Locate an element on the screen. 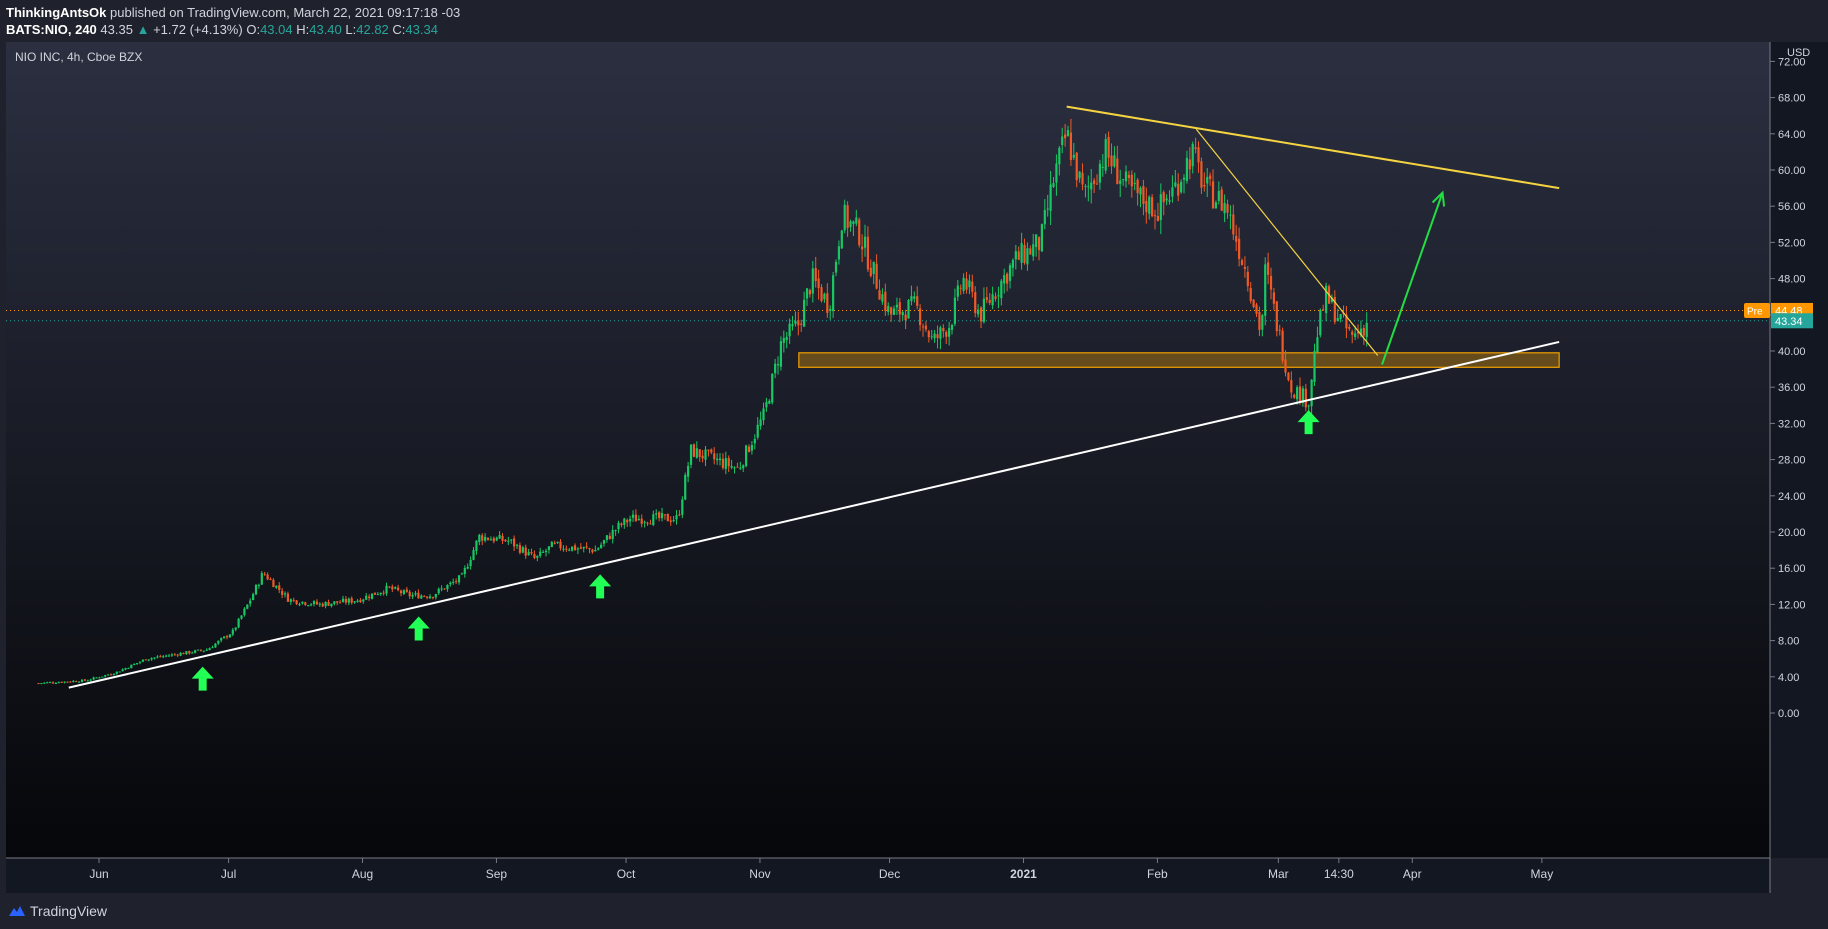 Image resolution: width=1828 pixels, height=929 pixels. tradingview-logo-icon is located at coordinates (17, 911).